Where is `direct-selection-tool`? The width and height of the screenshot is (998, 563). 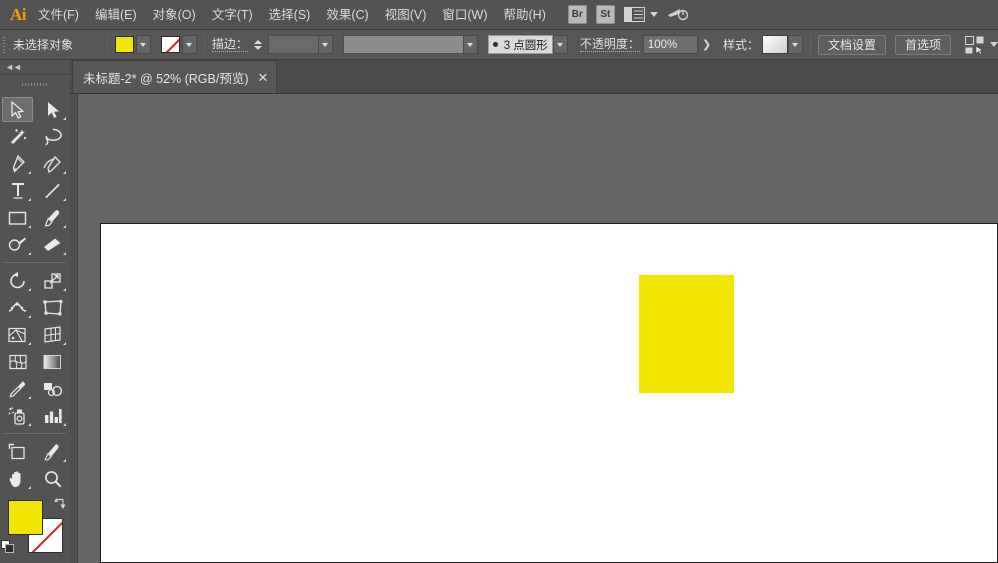
direct-selection-tool is located at coordinates (52, 109).